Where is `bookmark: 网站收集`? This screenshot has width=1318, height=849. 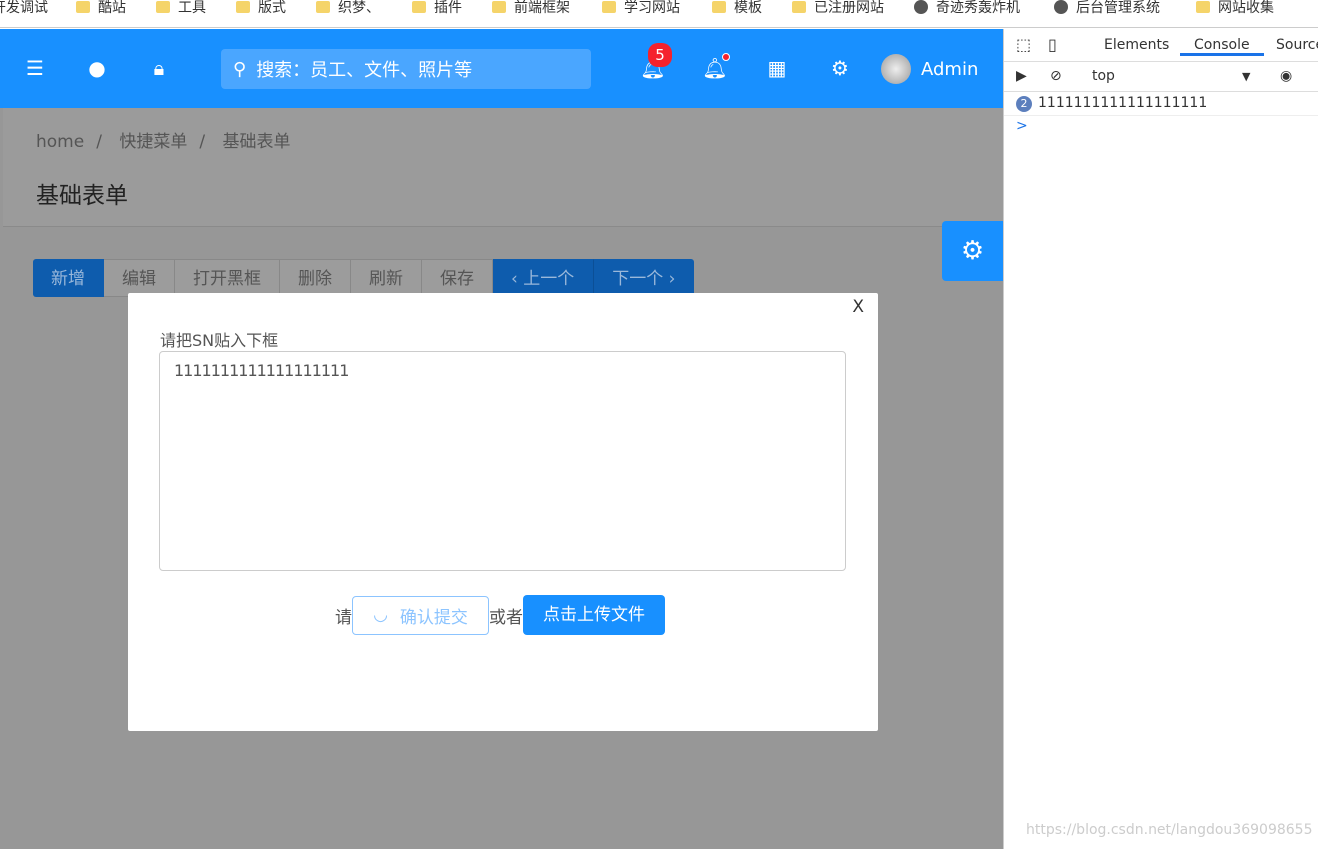 bookmark: 网站收集 is located at coordinates (1235, 8).